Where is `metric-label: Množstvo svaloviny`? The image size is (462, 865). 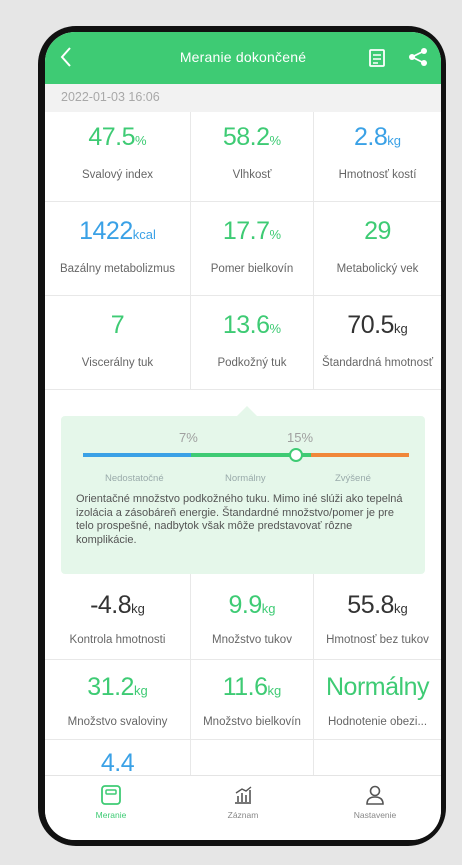
metric-label: Množstvo svaloviny is located at coordinates (117, 722).